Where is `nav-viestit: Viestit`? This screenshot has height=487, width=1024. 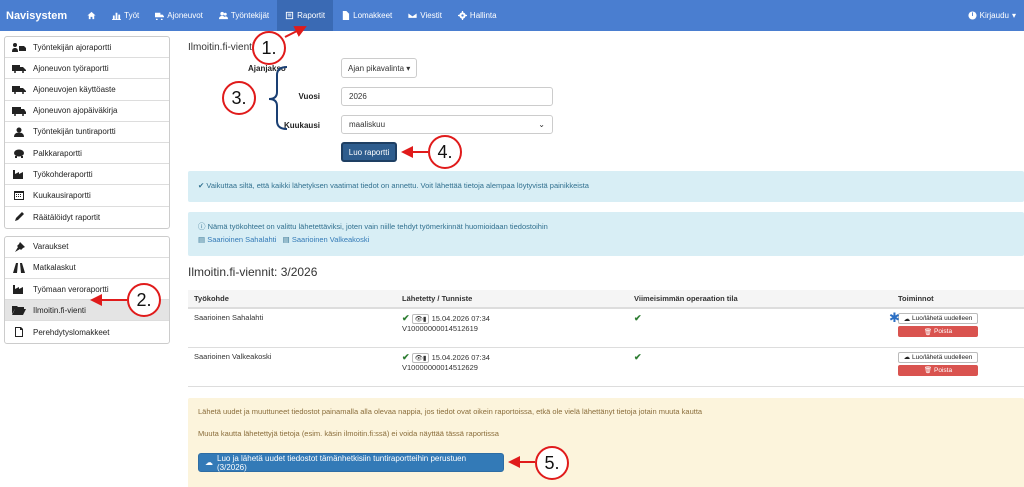 nav-viestit: Viestit is located at coordinates (425, 15).